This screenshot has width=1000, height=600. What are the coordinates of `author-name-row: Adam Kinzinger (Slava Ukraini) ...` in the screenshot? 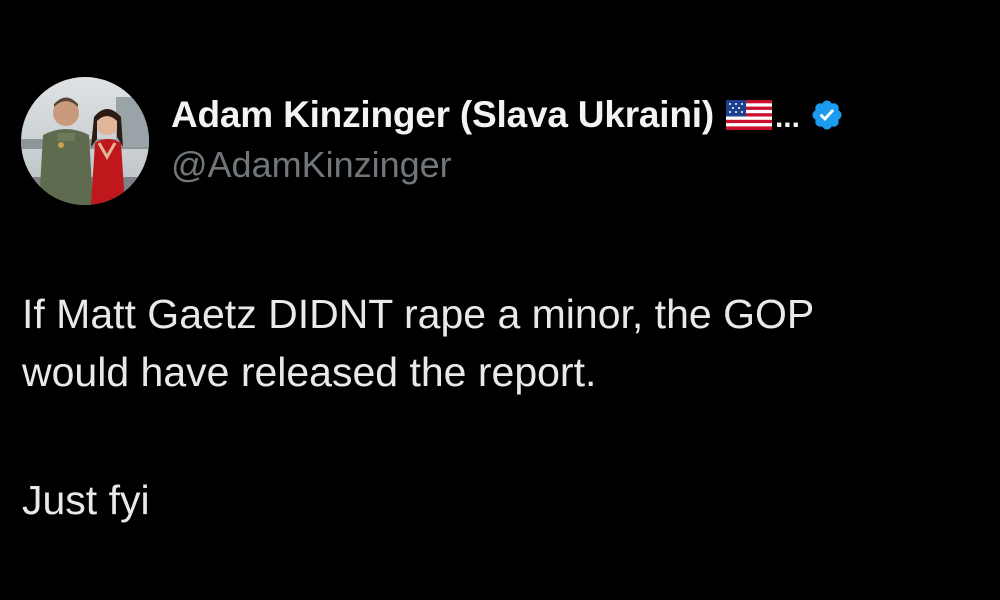 It's located at (507, 115).